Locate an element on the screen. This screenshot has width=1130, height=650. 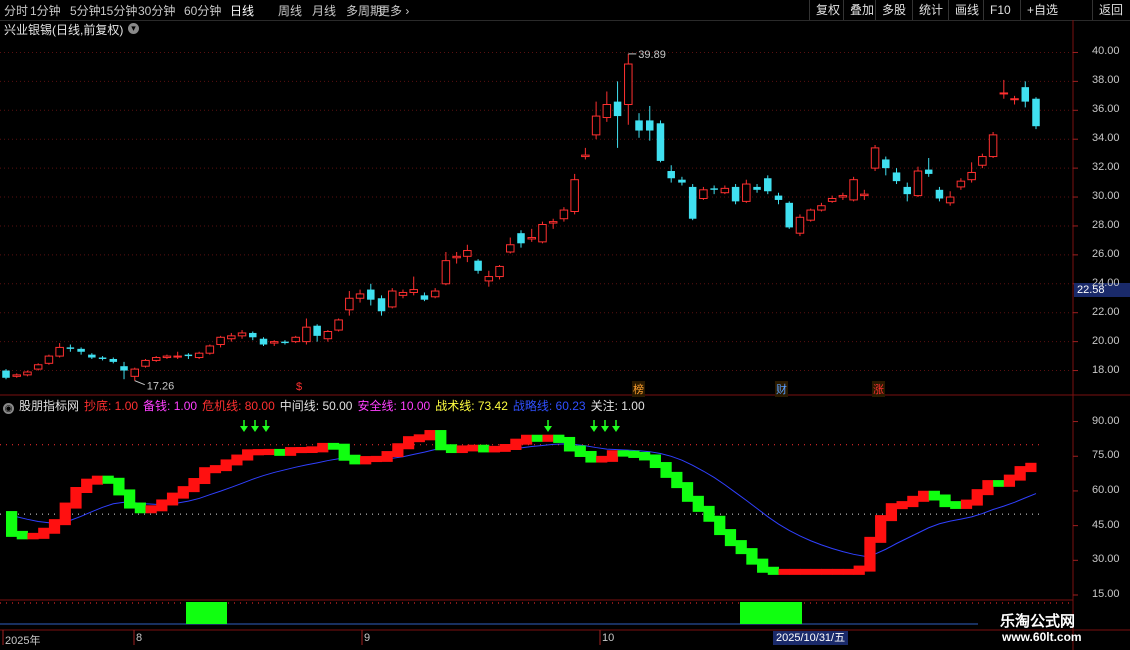
event-marker: 涨 is located at coordinates (878, 389).